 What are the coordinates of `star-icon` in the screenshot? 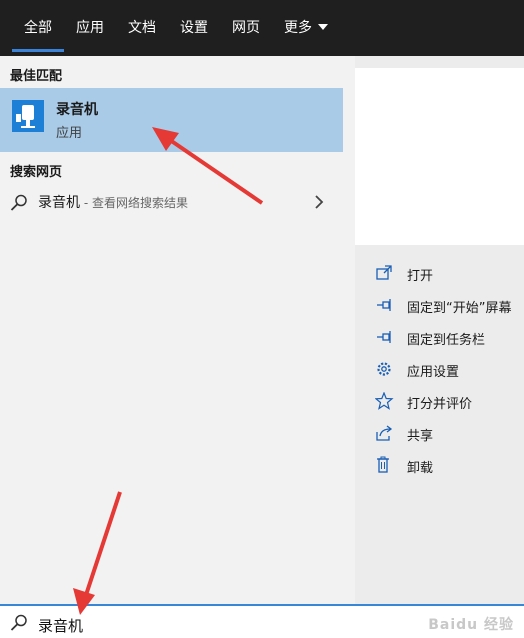 It's located at (384, 401).